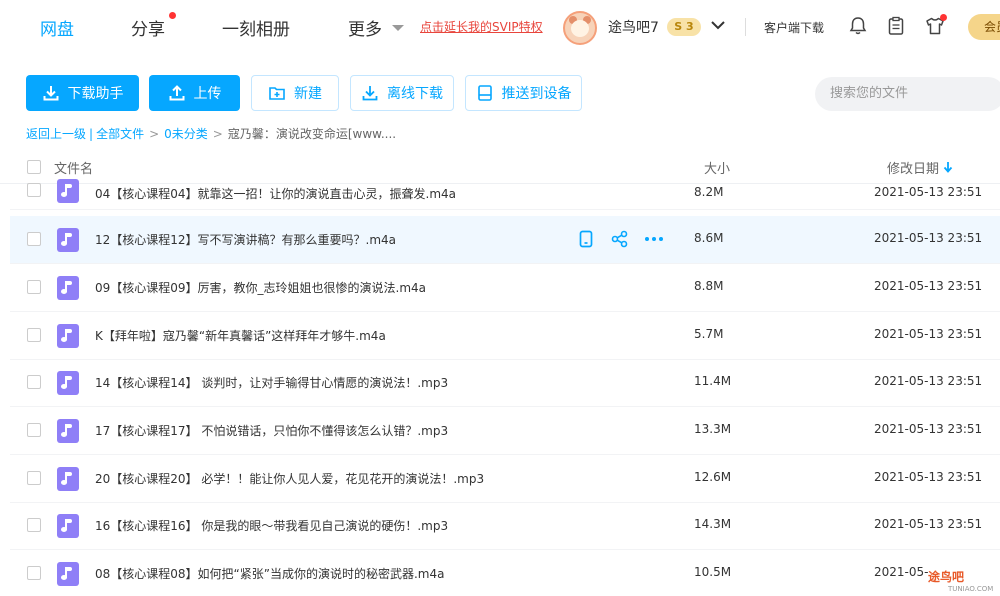 This screenshot has height=596, width=1000. Describe the element at coordinates (271, 430) in the screenshot. I see `file-name: 17【核心课程17】 不怕说错话，只怕你不懂得该怎么认错？.mp3` at that location.